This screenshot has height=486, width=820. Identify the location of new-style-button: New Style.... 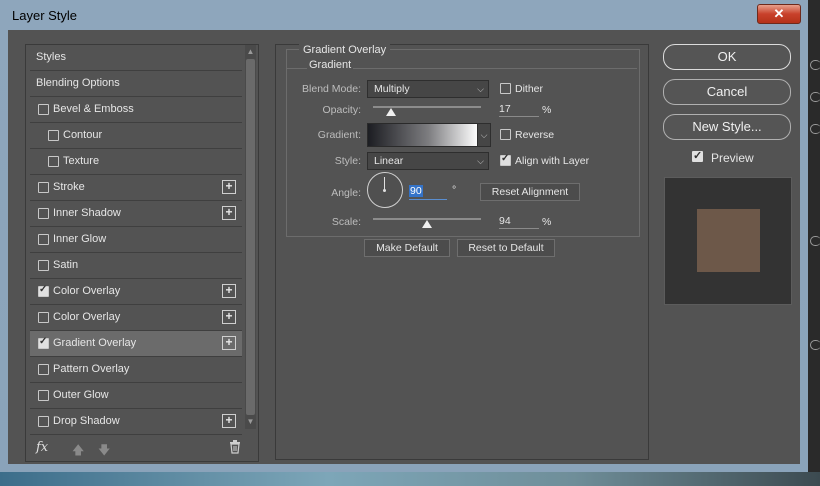
(727, 127).